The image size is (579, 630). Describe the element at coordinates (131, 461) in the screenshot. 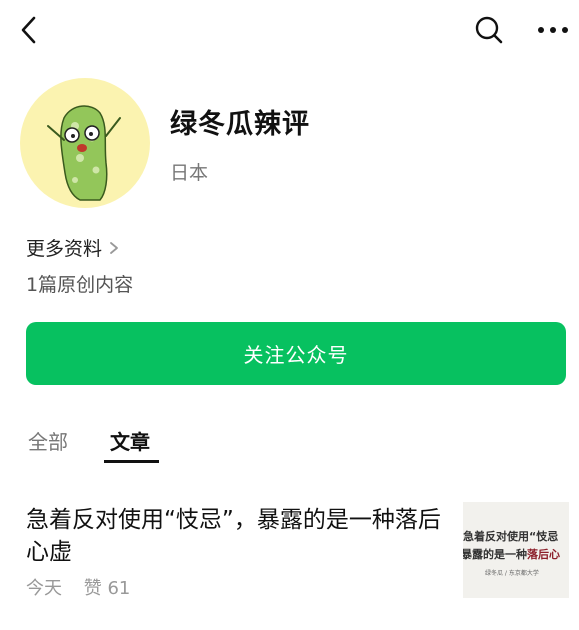

I see `active-tab-indicator` at that location.